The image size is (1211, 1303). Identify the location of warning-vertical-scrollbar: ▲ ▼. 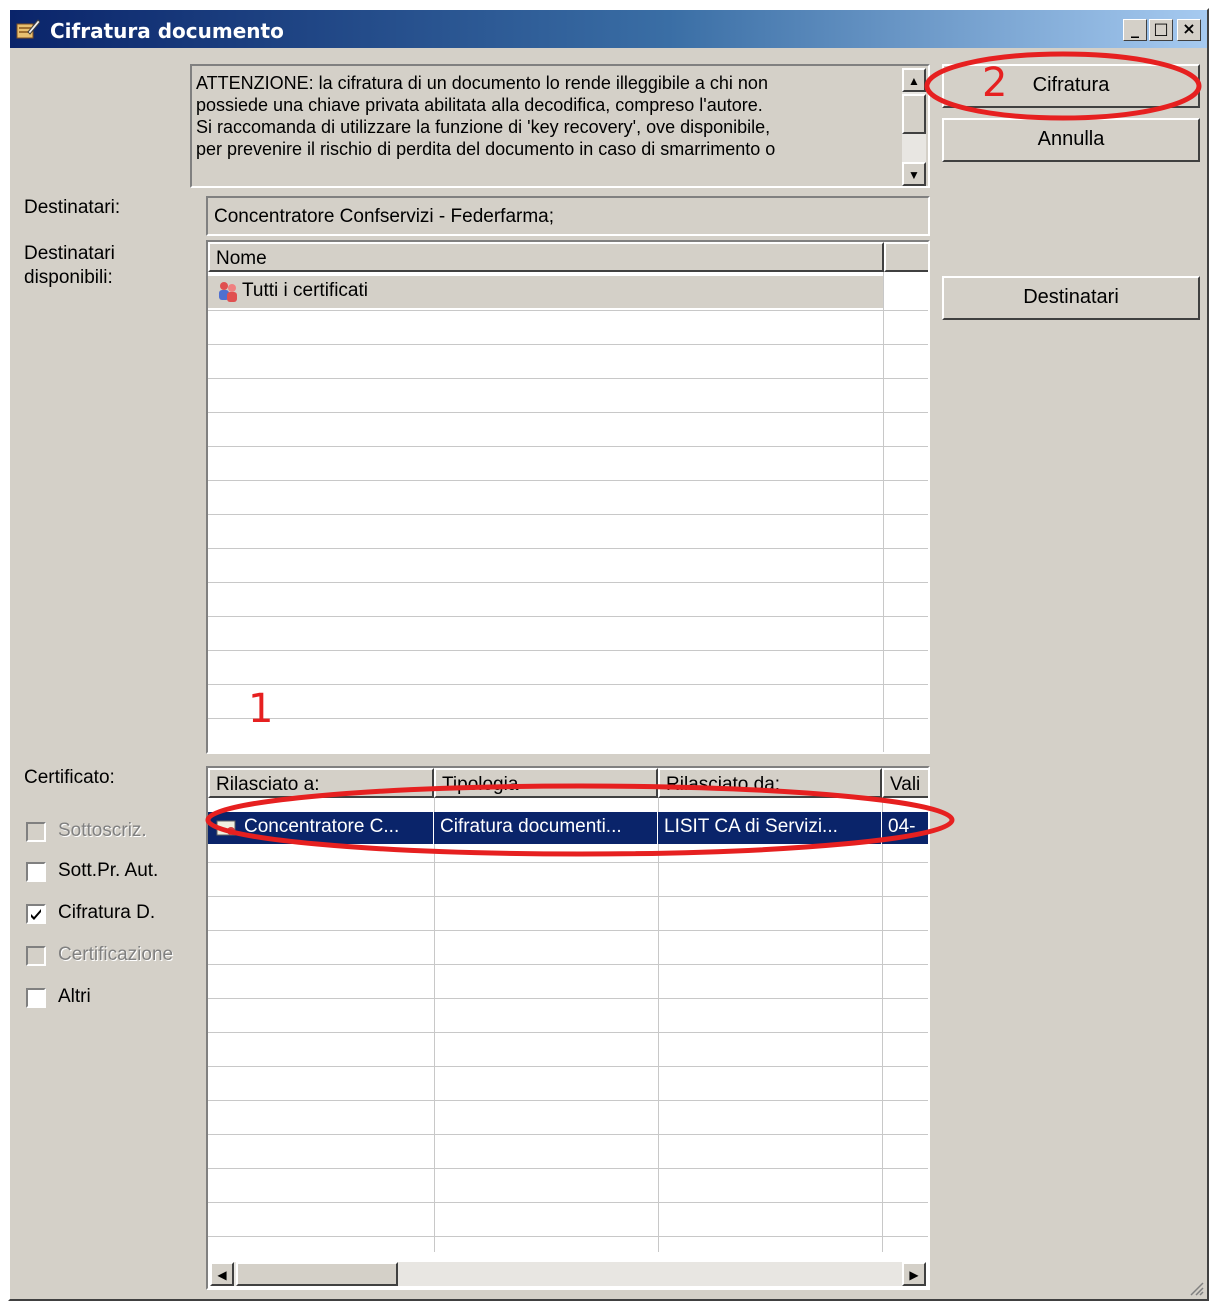
(914, 127).